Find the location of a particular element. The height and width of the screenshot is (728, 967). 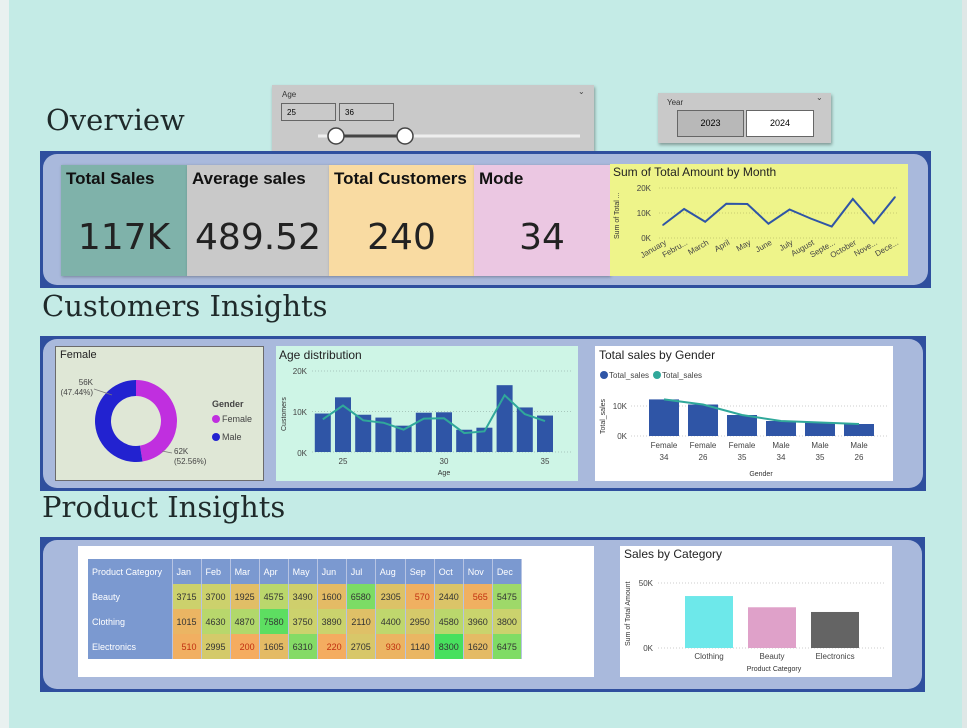

donut-slice-male is located at coordinates (119, 421).